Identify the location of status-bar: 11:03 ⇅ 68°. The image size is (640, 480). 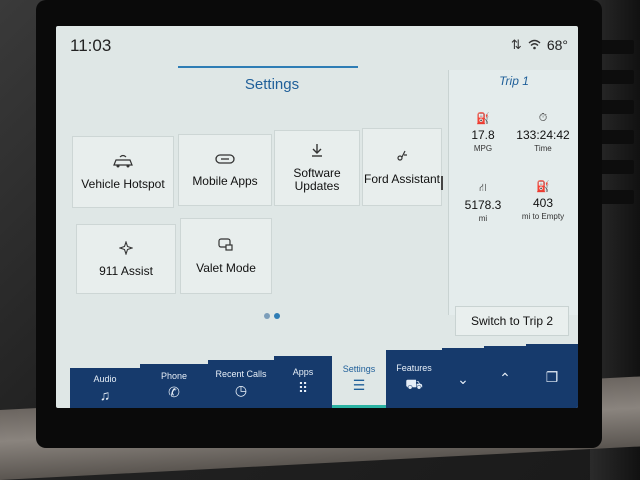
(317, 46).